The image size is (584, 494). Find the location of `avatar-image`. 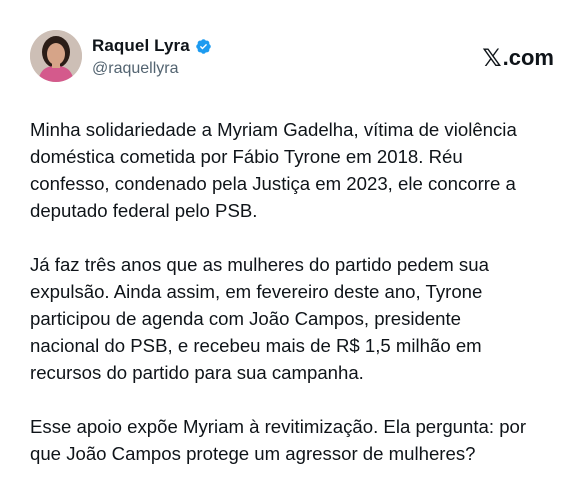

avatar-image is located at coordinates (56, 56).